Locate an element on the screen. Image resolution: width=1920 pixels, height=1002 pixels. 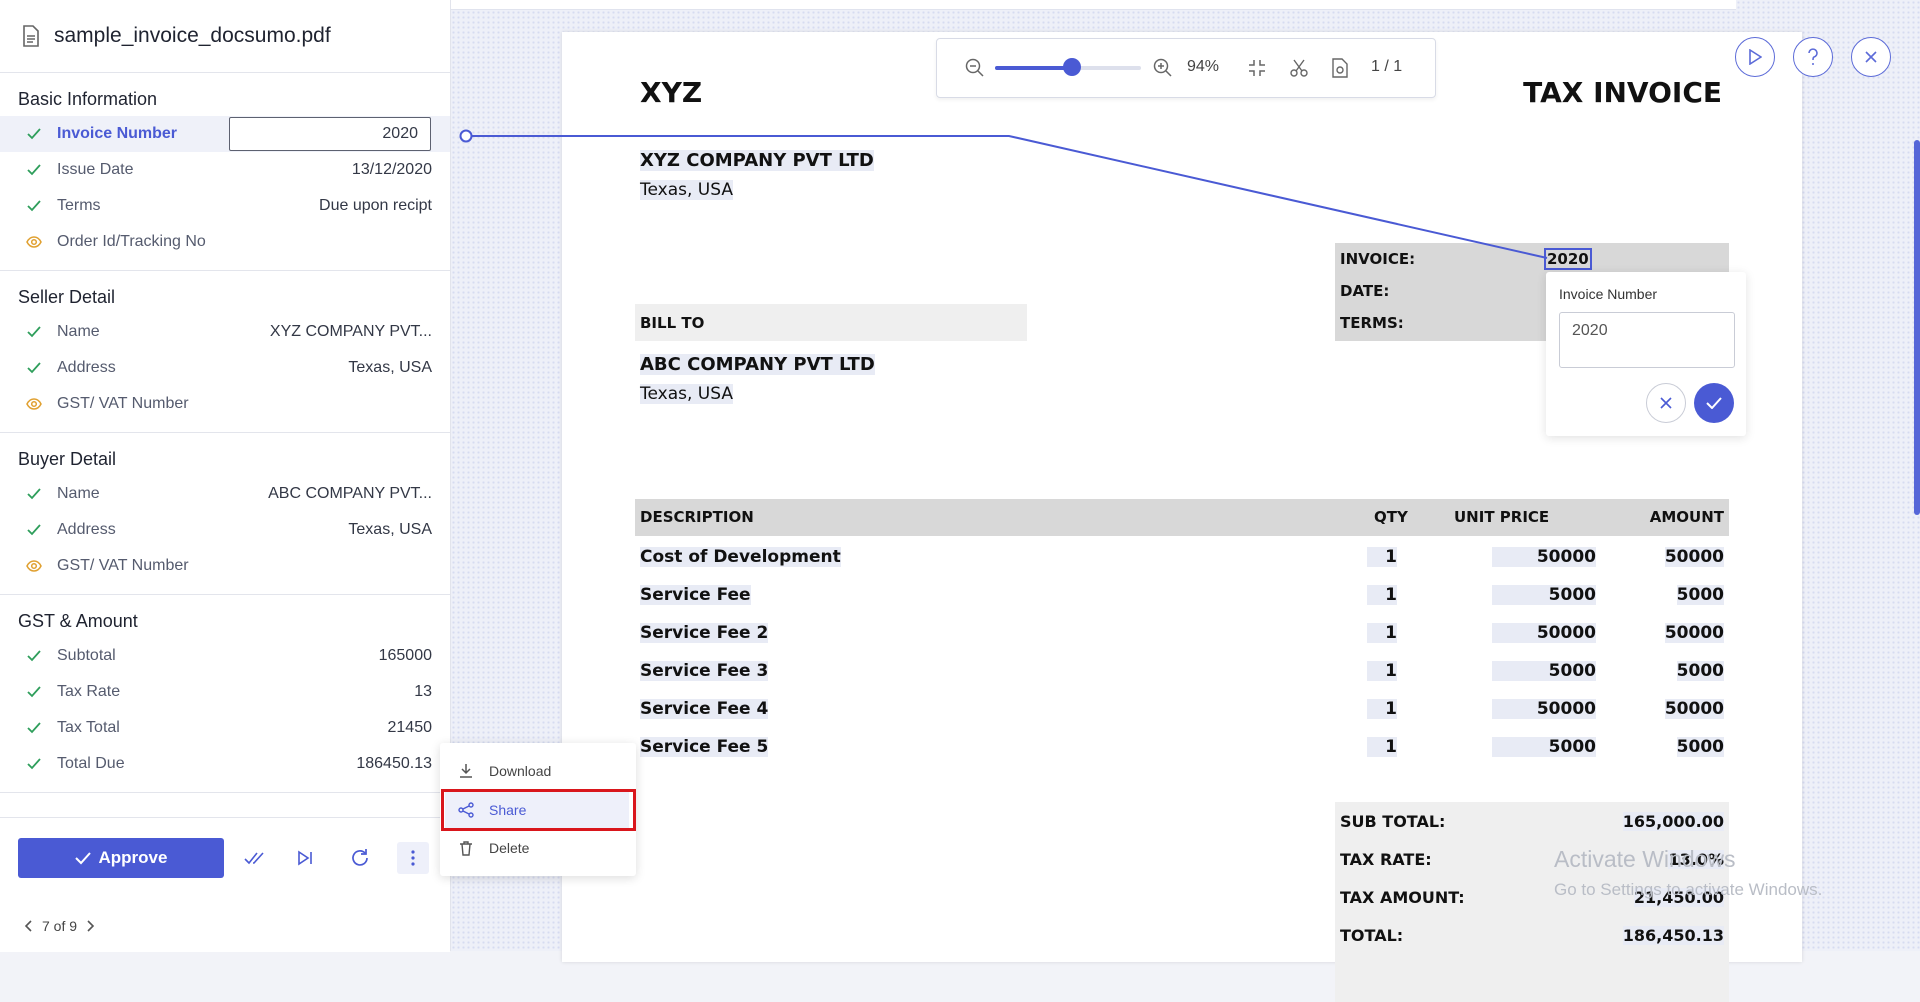
page-indicator: 1 / 1 is located at coordinates (1386, 67).